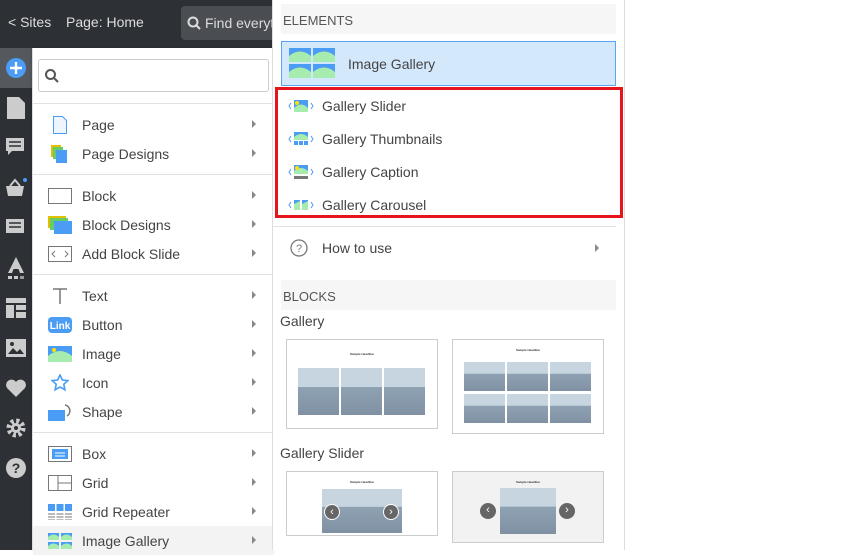 Image resolution: width=850 pixels, height=555 pixels. What do you see at coordinates (153, 453) in the screenshot?
I see `menu-item-box: Box` at bounding box center [153, 453].